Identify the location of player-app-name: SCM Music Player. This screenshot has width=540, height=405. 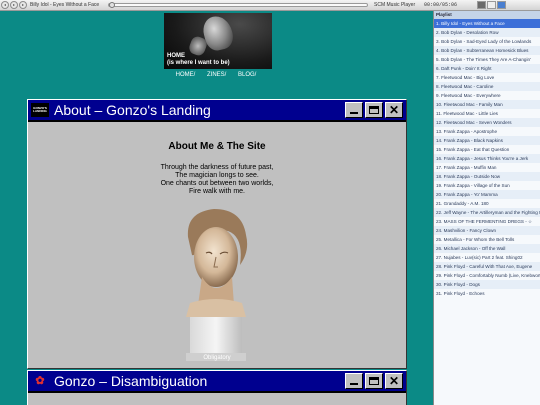
(395, 5).